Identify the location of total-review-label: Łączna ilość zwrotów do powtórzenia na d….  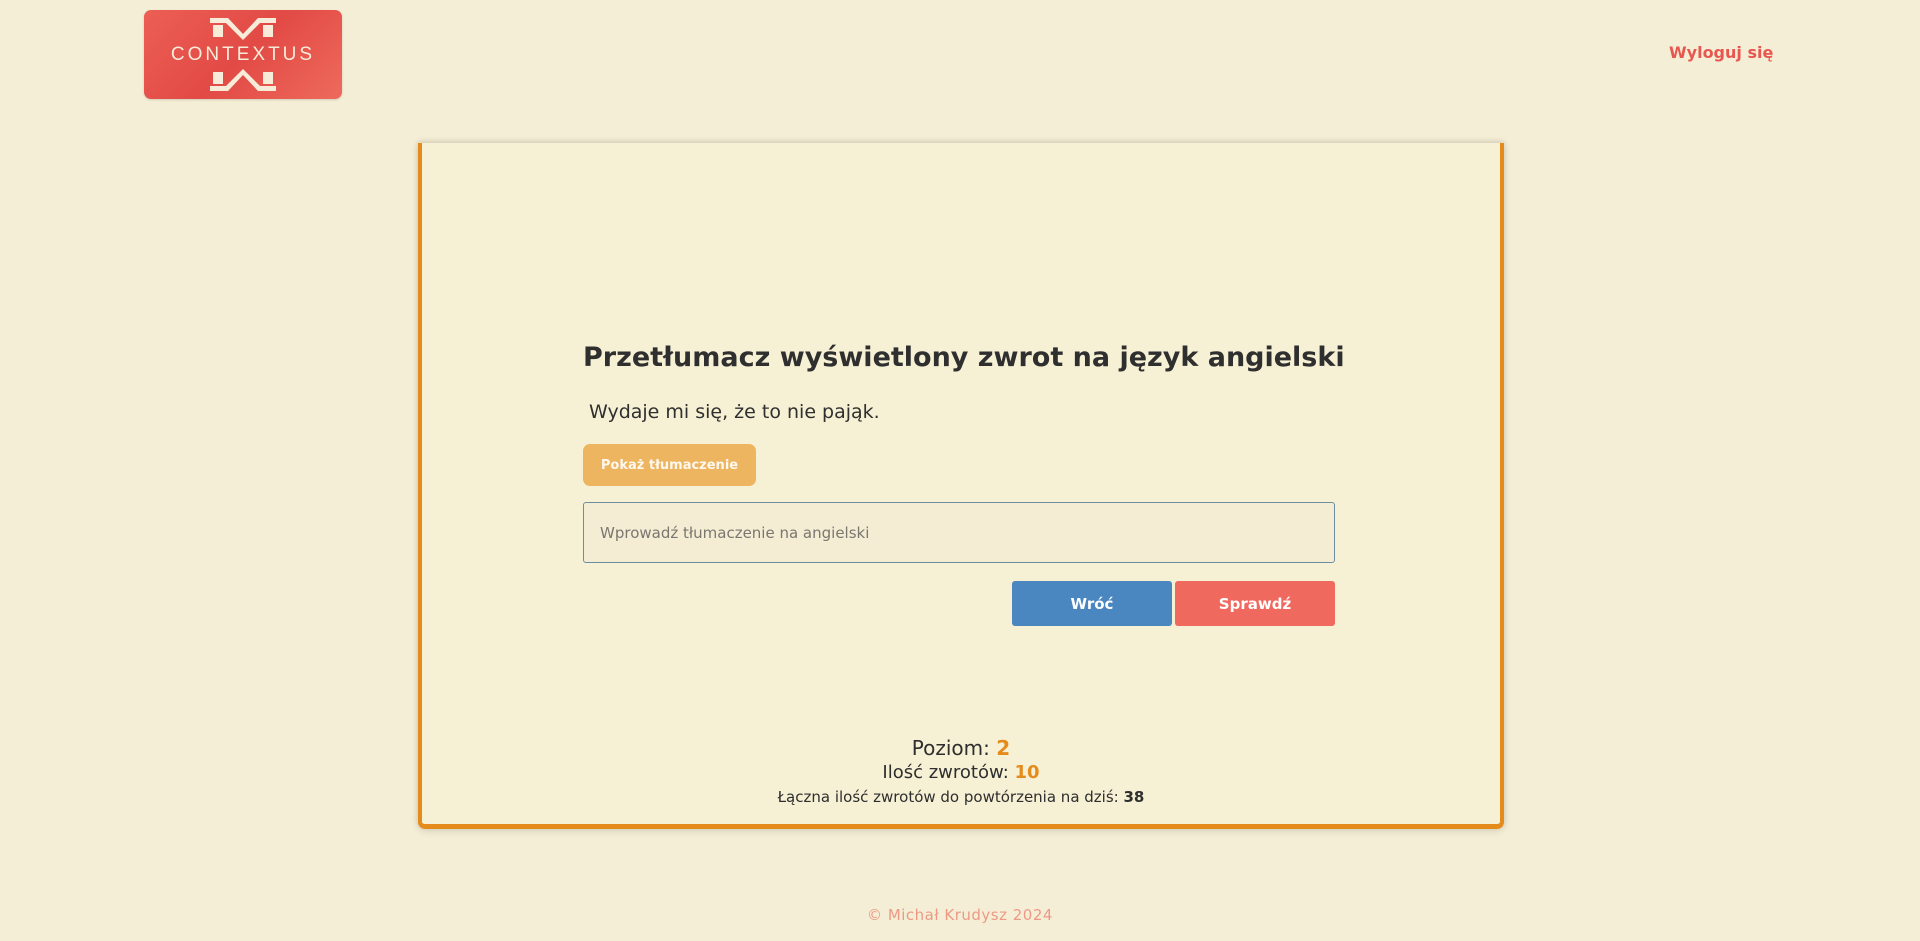
(948, 797).